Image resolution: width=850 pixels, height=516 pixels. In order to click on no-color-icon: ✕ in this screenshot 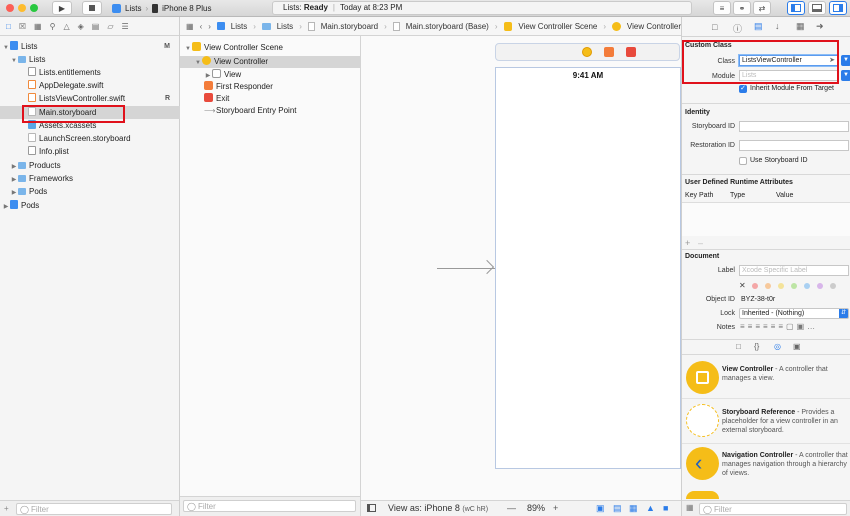, I will do `click(742, 285)`.